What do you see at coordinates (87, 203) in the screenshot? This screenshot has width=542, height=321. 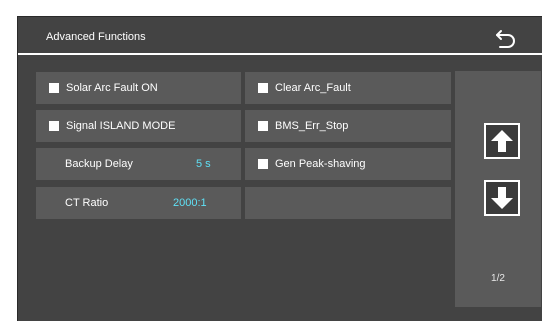 I see `ct-ratio-label: CT Ratio` at bounding box center [87, 203].